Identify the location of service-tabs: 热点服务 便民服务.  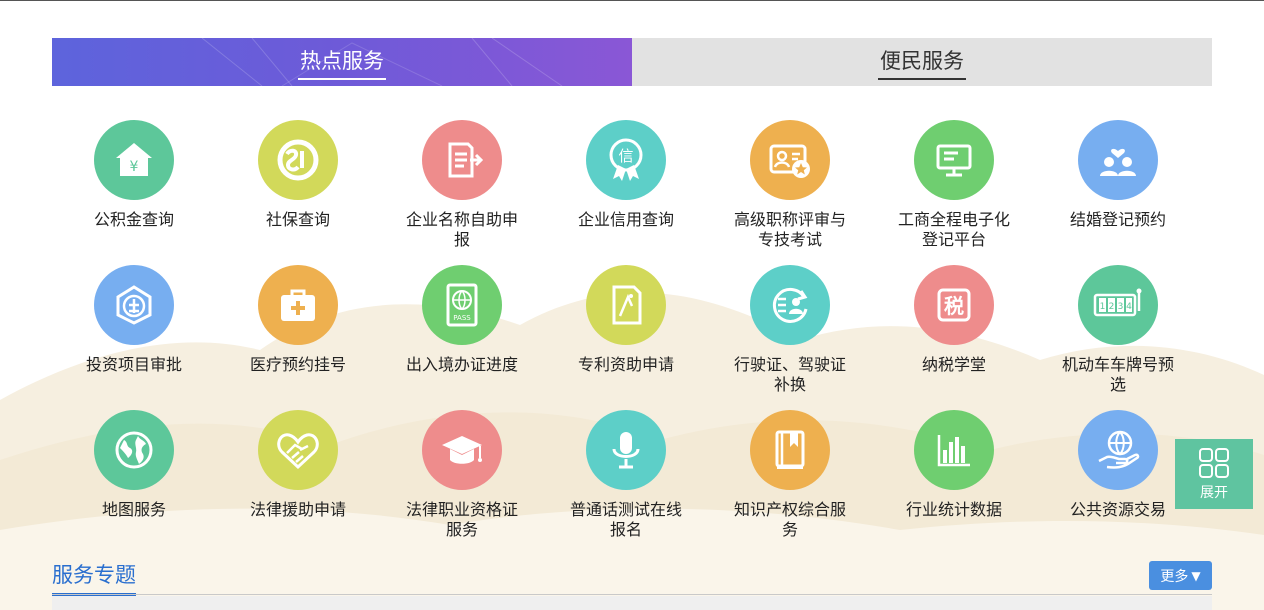
(632, 62).